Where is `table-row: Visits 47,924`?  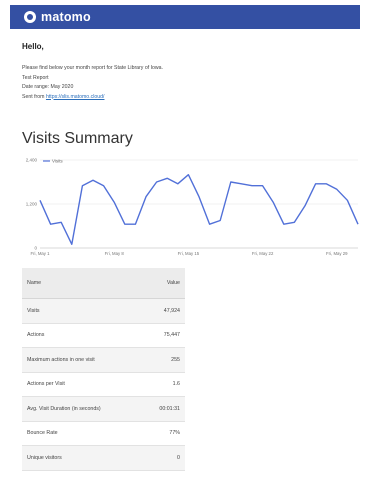 table-row: Visits 47,924 is located at coordinates (103, 311).